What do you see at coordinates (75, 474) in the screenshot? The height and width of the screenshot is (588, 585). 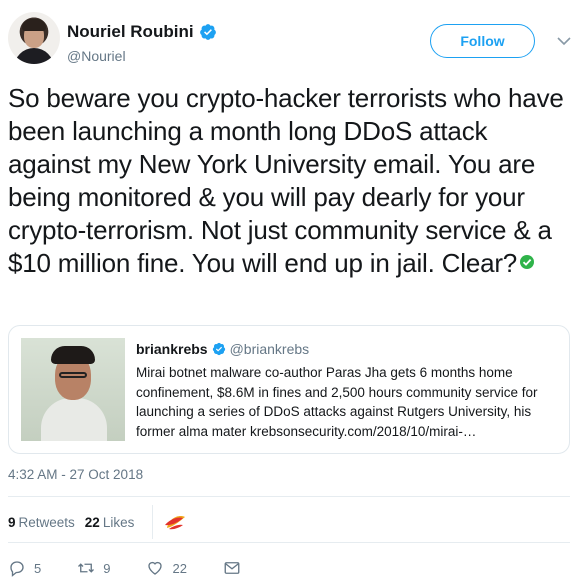 I see `tweet-timestamp: 4:32 AM - 27 Oct 2018` at bounding box center [75, 474].